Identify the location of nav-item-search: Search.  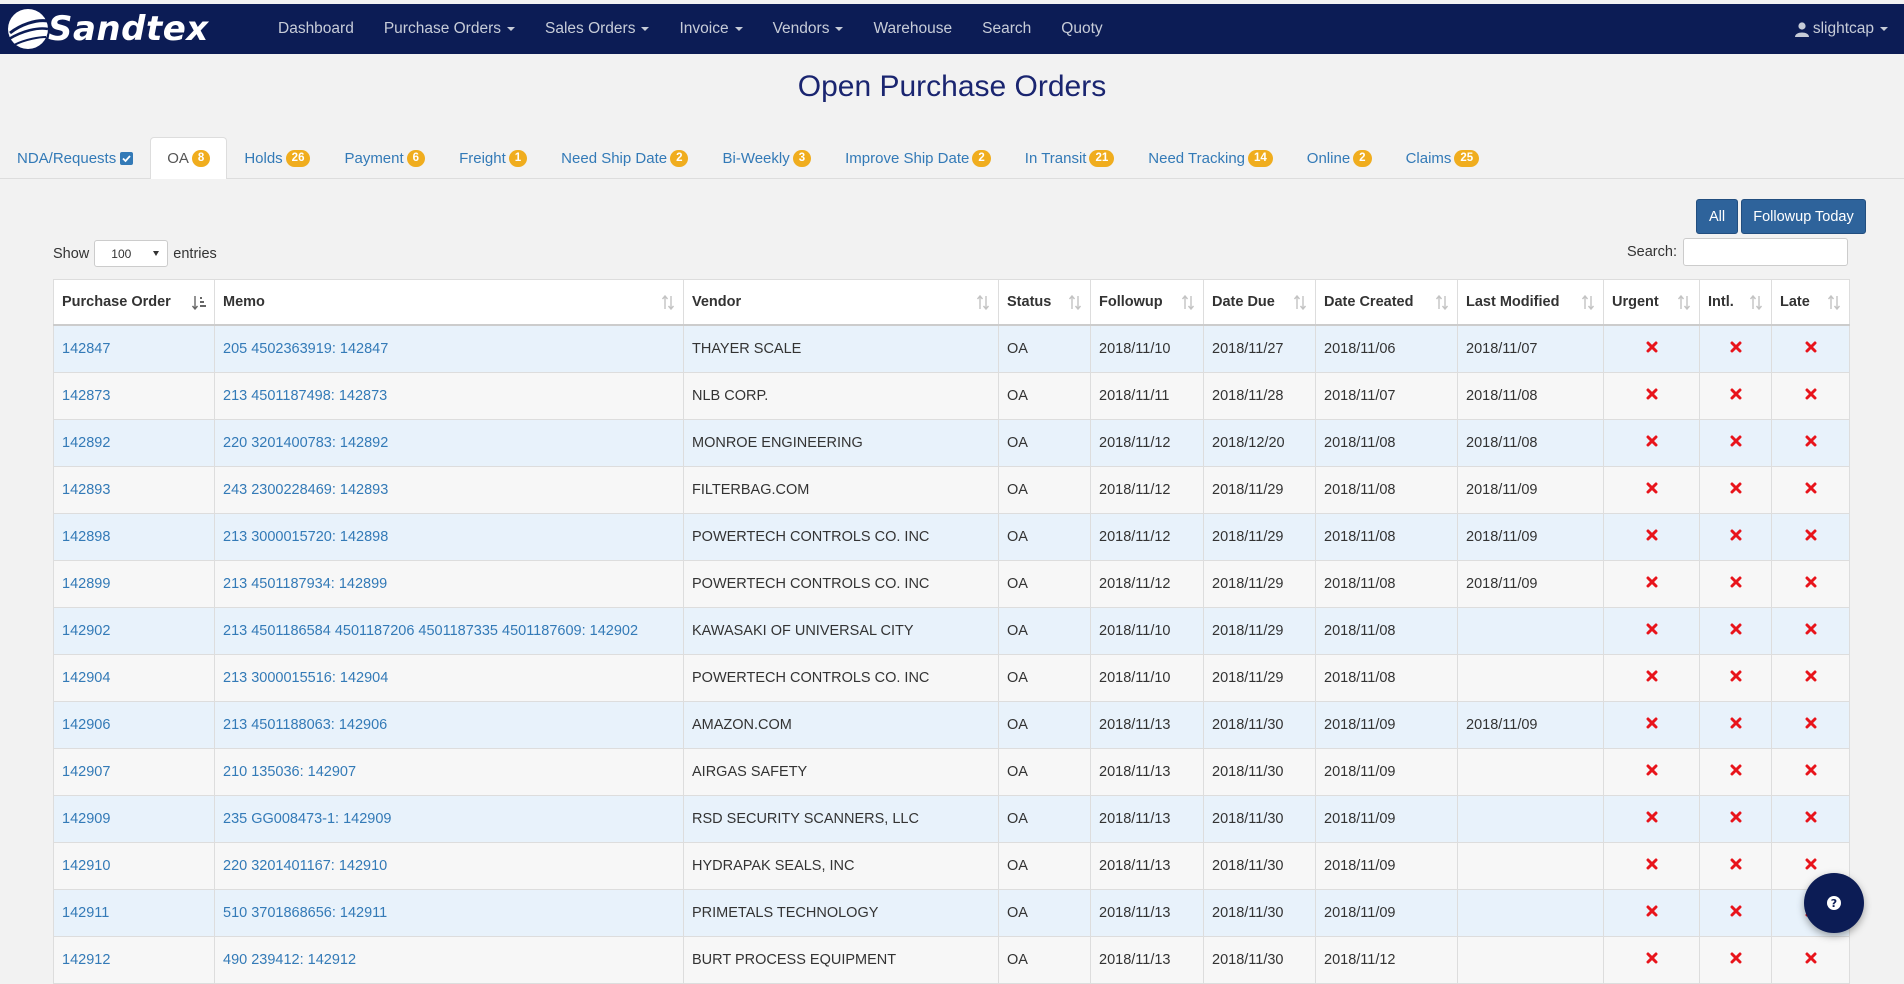
(1006, 29).